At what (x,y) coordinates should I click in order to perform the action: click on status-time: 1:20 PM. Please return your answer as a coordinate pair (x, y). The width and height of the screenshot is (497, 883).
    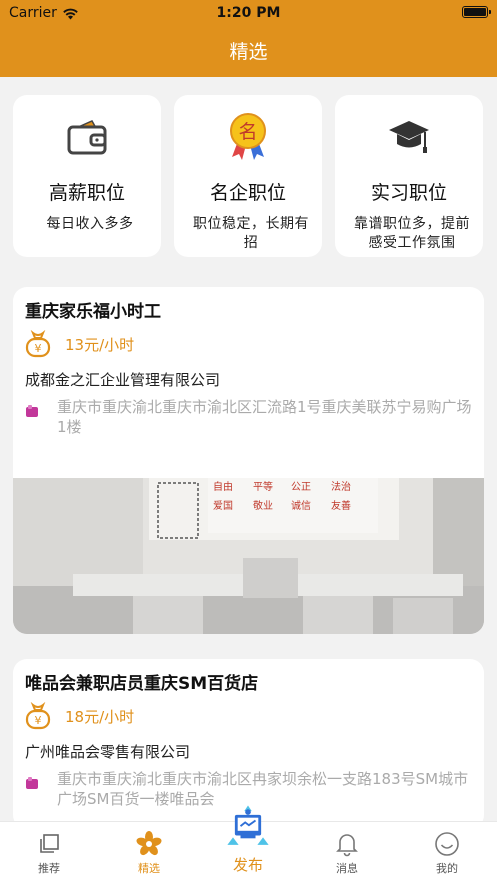
    Looking at the image, I should click on (248, 13).